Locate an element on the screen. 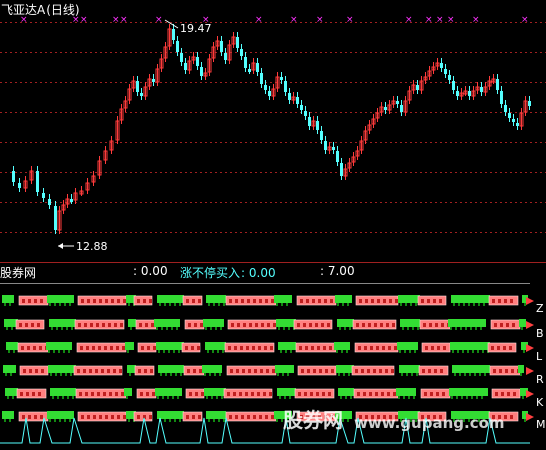 This screenshot has width=546, height=450. indicator-item-2-value: : 0.00 is located at coordinates (258, 273).